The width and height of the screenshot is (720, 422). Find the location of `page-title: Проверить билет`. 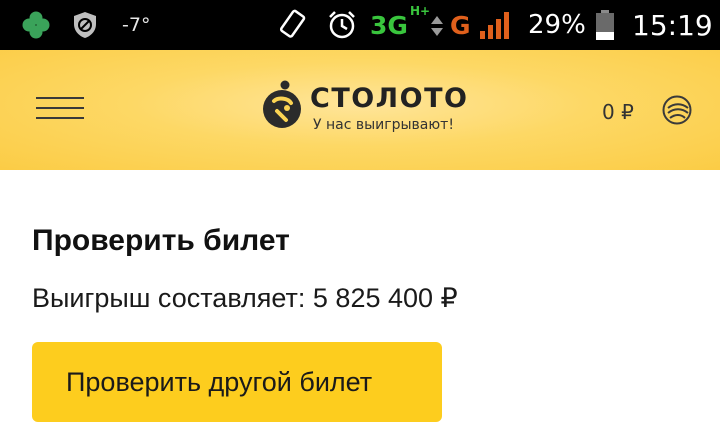

page-title: Проверить билет is located at coordinates (161, 240).